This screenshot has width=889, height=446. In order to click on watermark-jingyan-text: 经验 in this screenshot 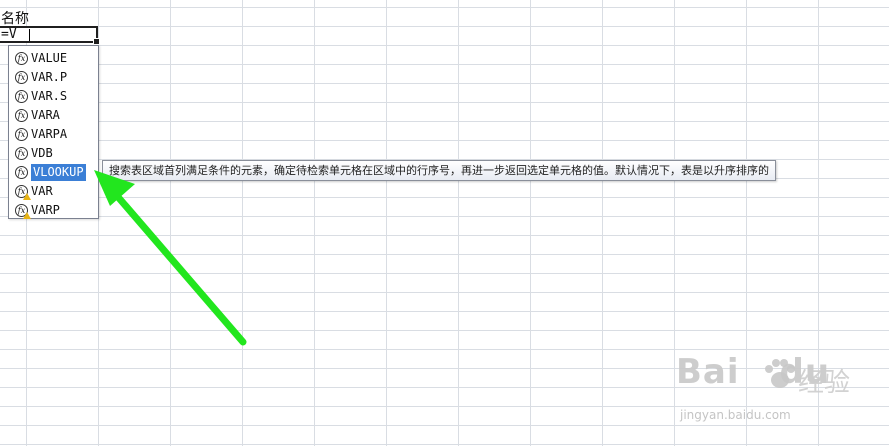, I will do `click(824, 383)`.